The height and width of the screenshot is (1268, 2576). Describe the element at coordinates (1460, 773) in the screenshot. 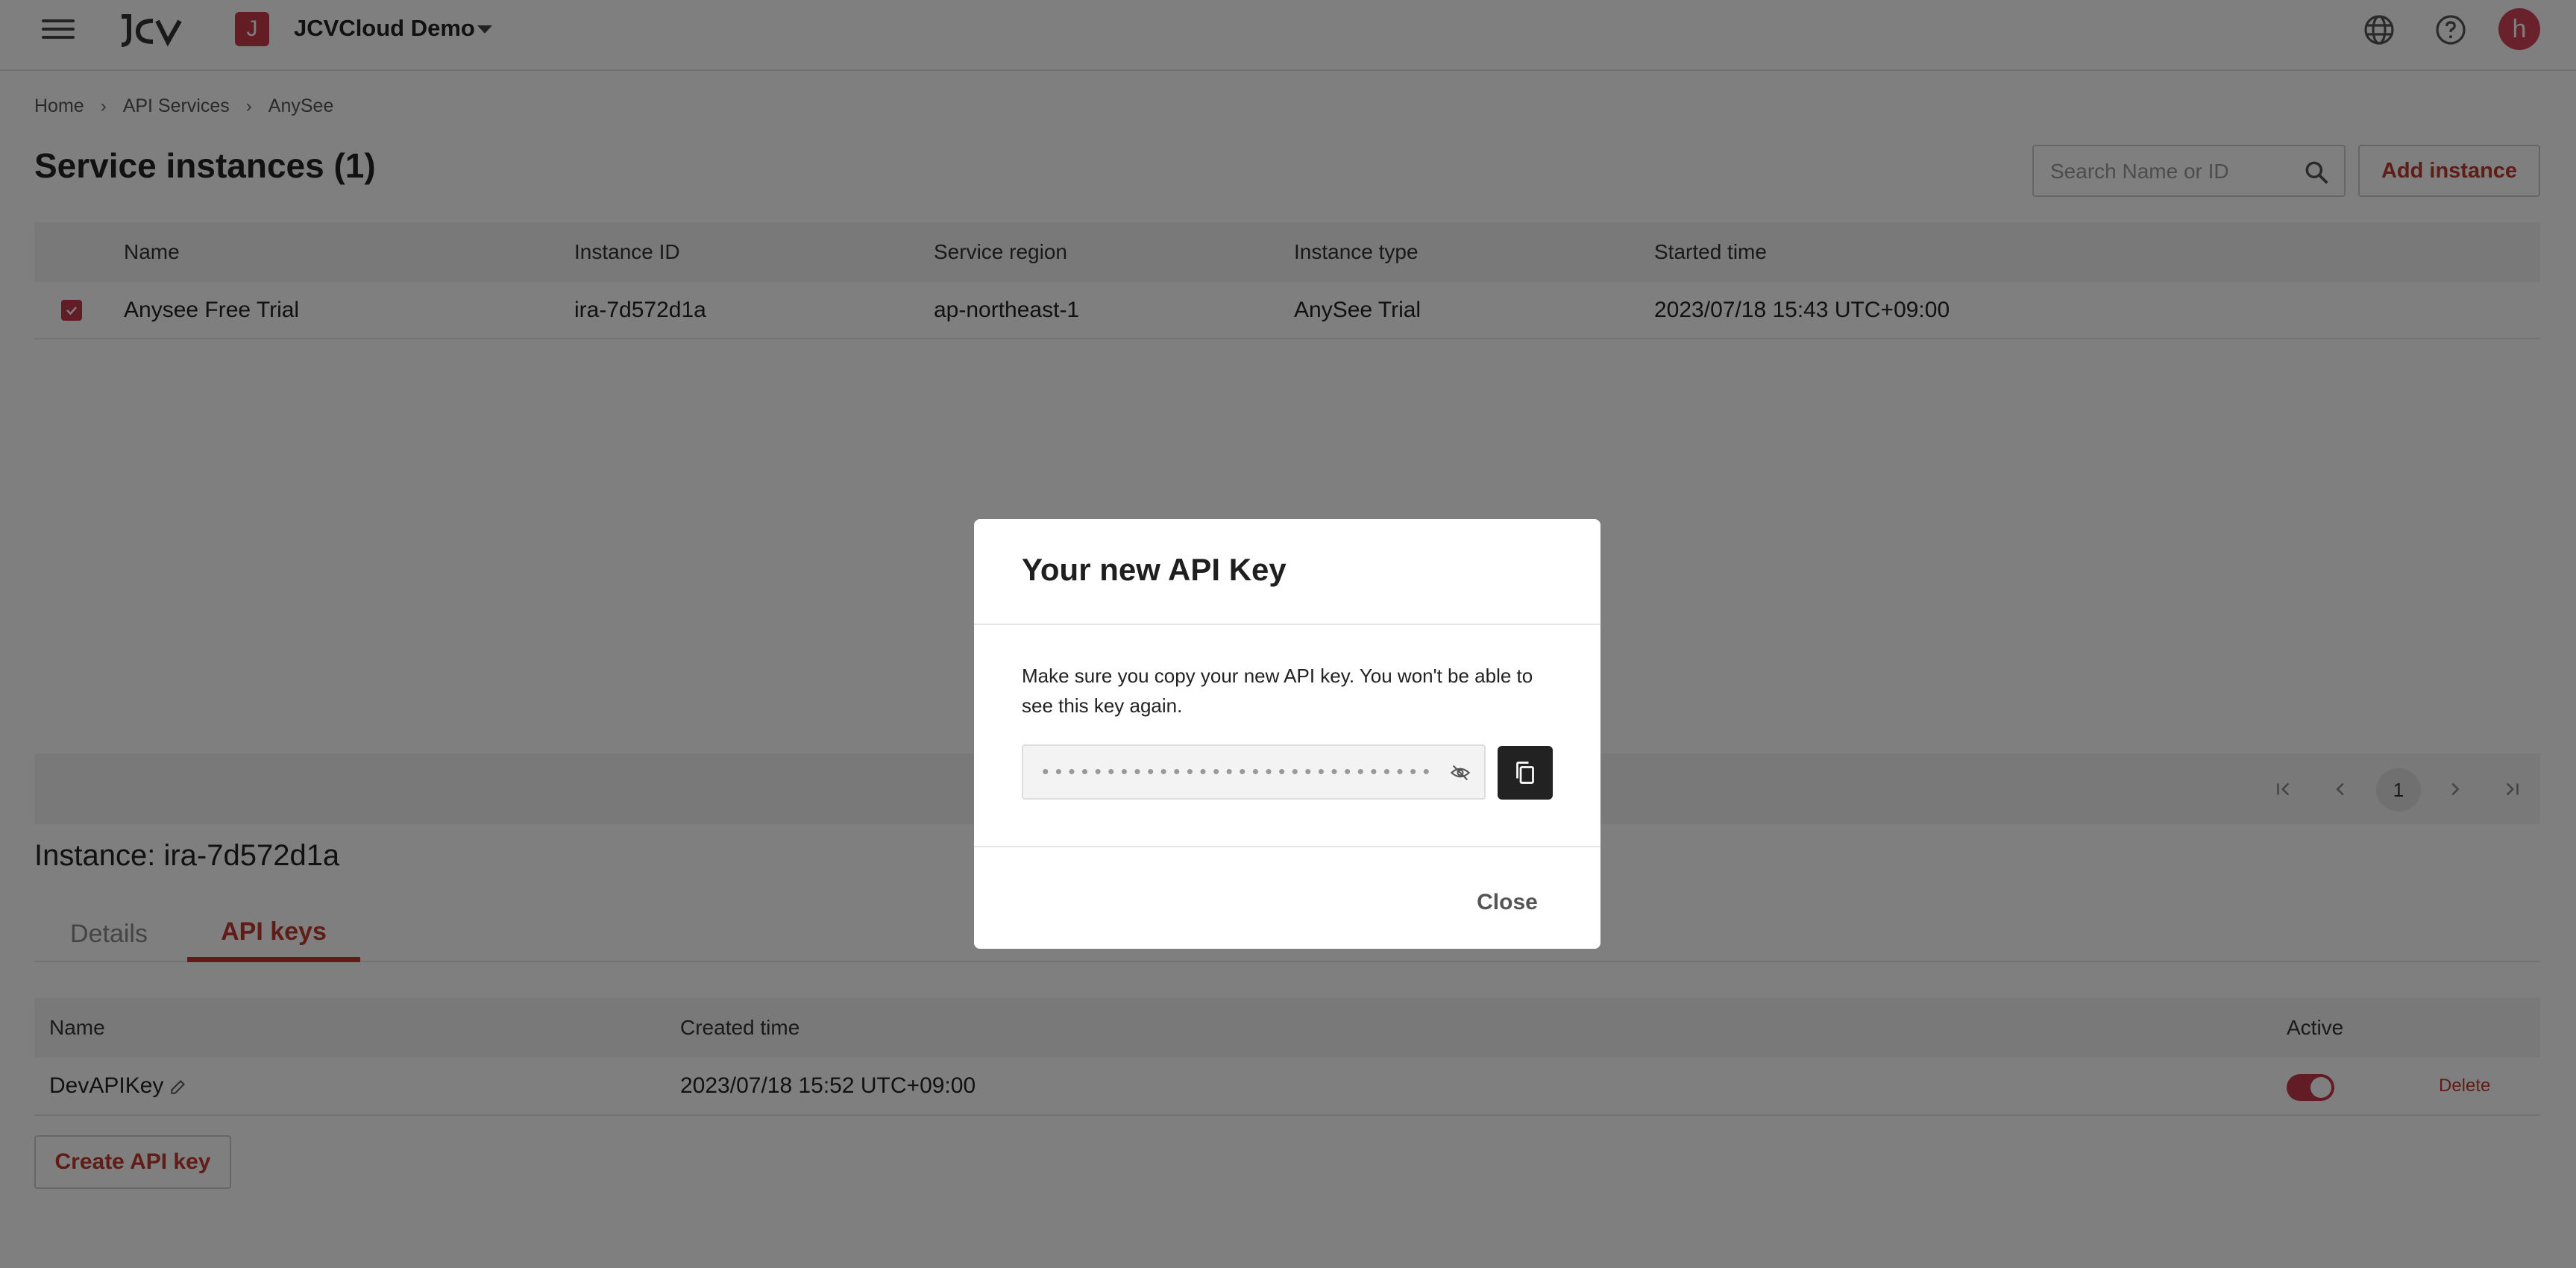

I see `visibility-off-icon` at that location.